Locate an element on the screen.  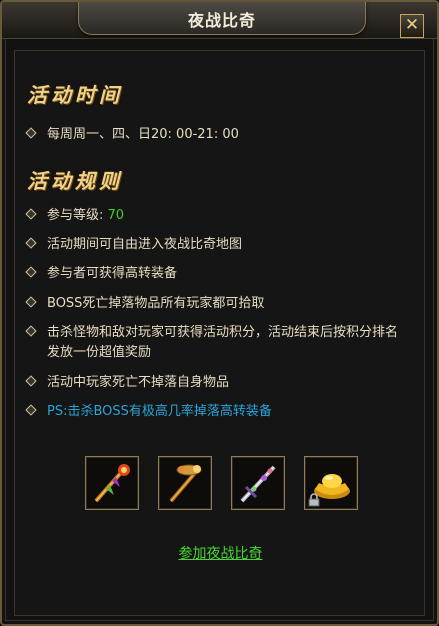
join-event-link: 参加夜战比奇 is located at coordinates (220, 553).